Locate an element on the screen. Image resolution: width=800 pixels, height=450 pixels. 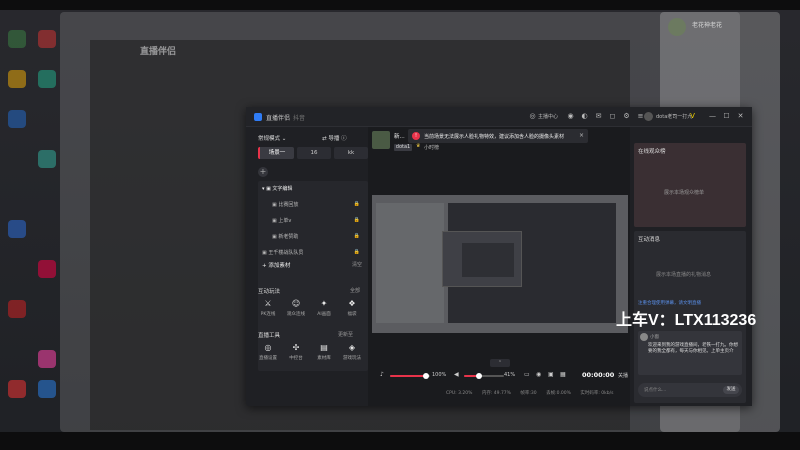
streamer-avatar is located at coordinates (381, 140).